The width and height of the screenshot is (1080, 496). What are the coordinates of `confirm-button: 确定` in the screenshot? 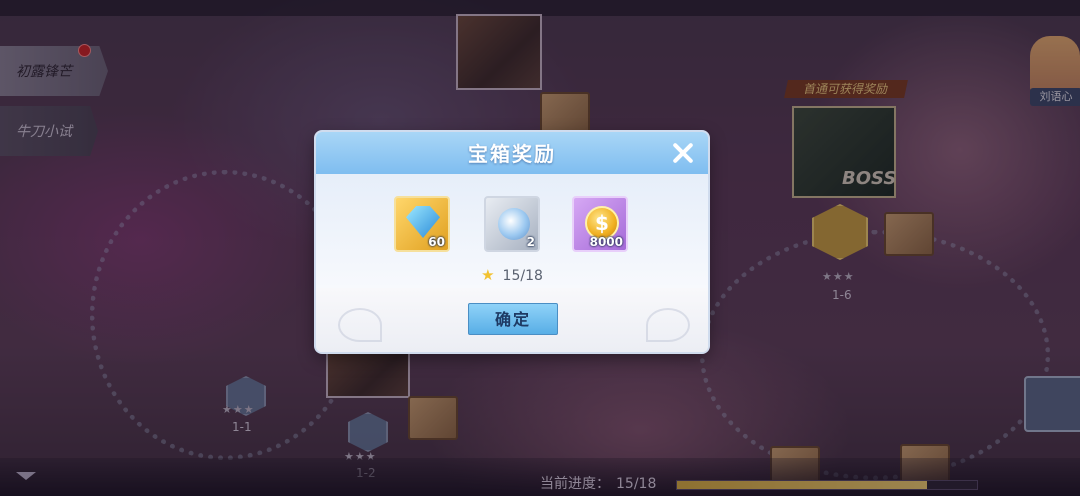 It's located at (513, 319).